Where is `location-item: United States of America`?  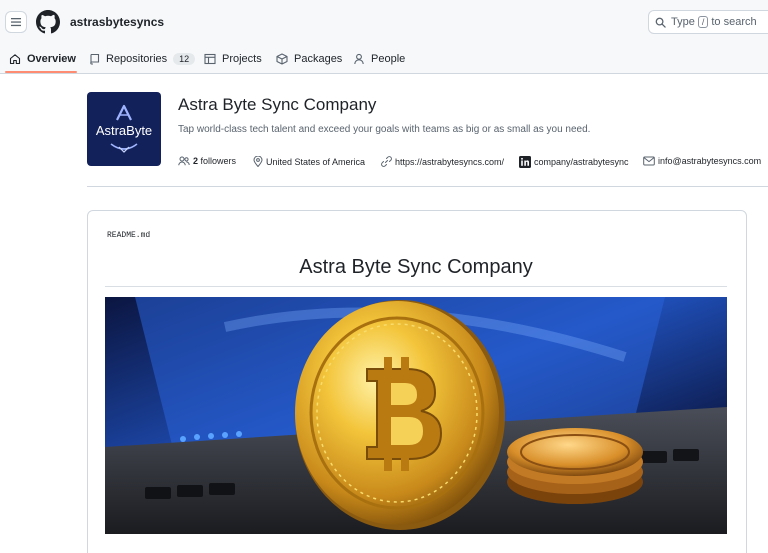 location-item: United States of America is located at coordinates (309, 161).